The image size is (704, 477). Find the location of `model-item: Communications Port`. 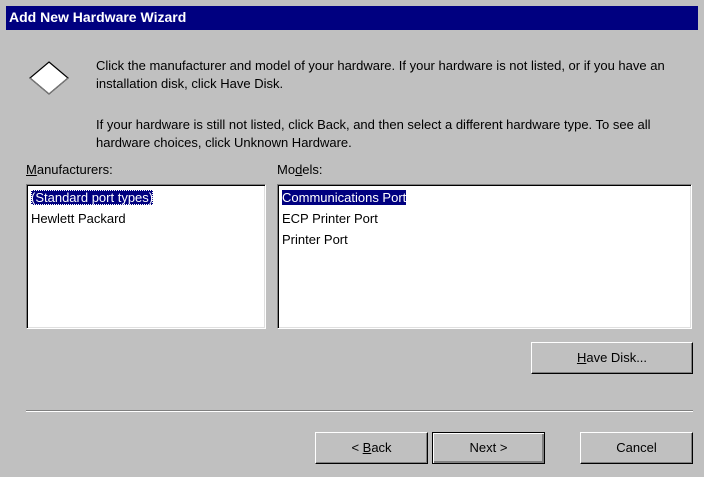

model-item: Communications Port is located at coordinates (484, 197).